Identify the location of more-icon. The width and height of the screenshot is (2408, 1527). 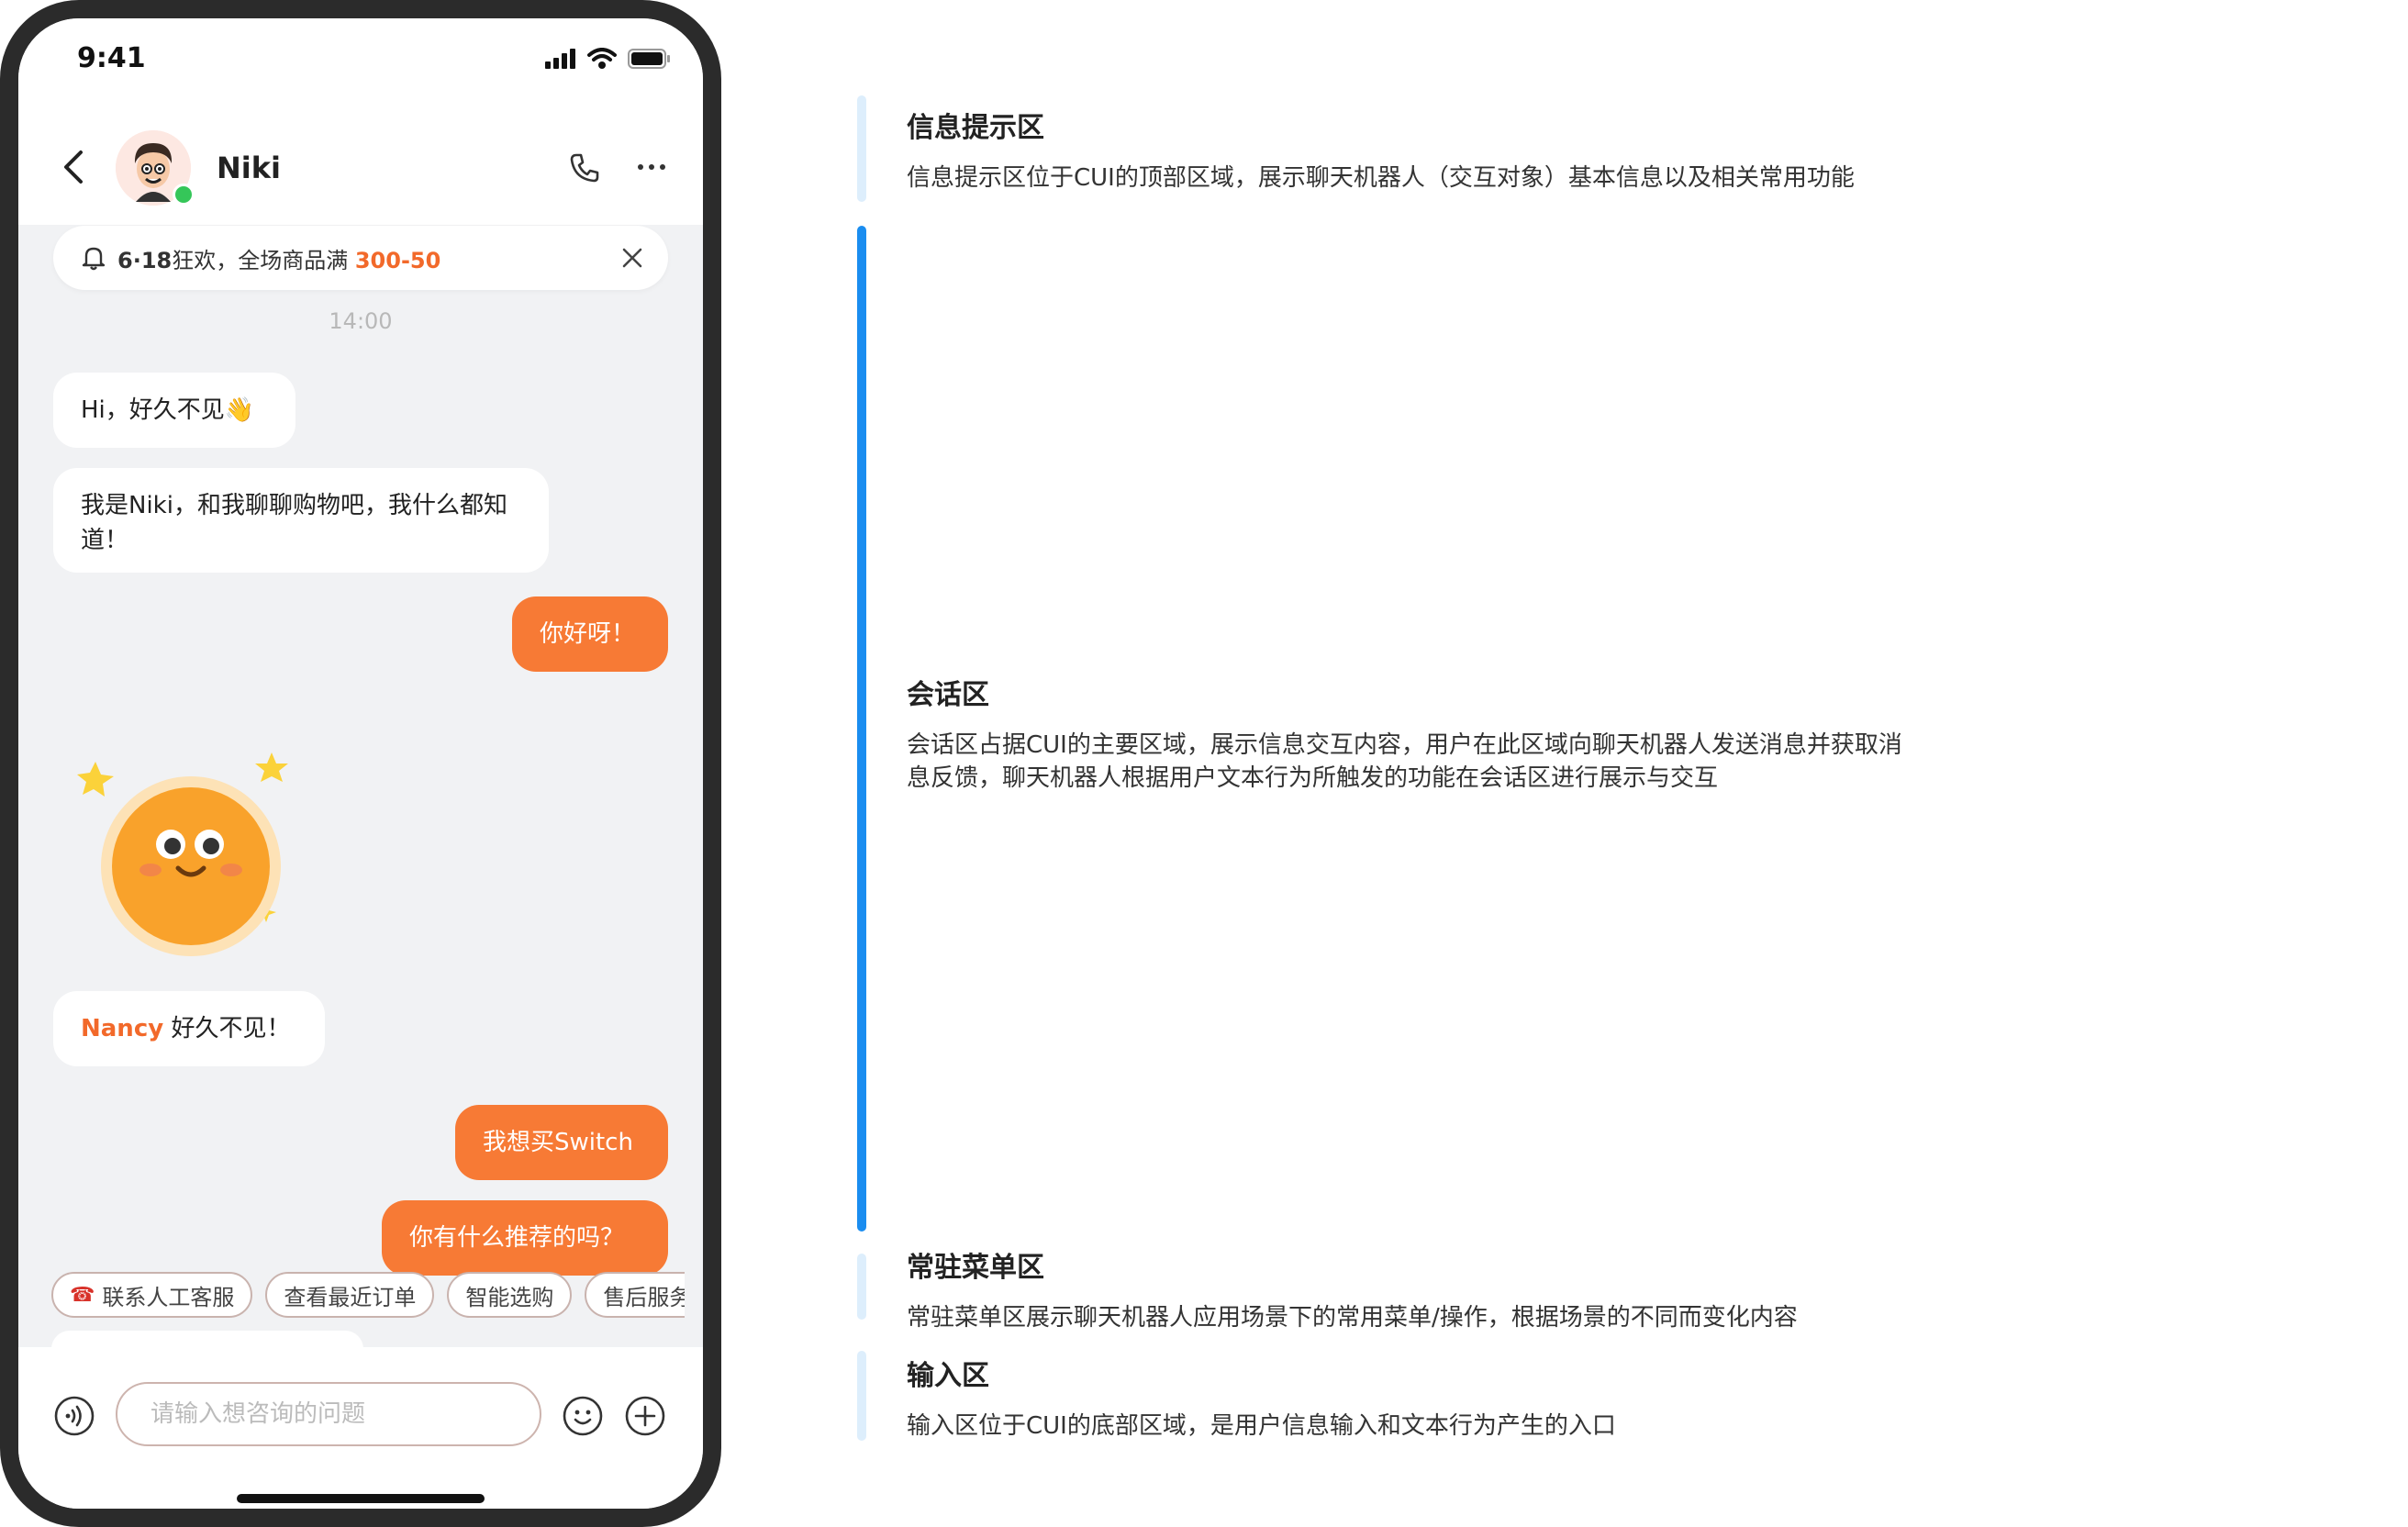
(651, 167).